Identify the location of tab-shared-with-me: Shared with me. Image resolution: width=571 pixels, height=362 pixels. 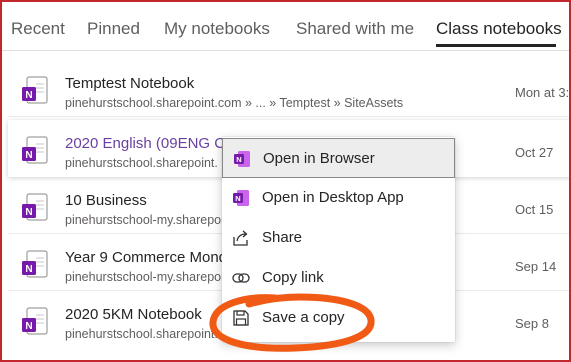
(355, 29).